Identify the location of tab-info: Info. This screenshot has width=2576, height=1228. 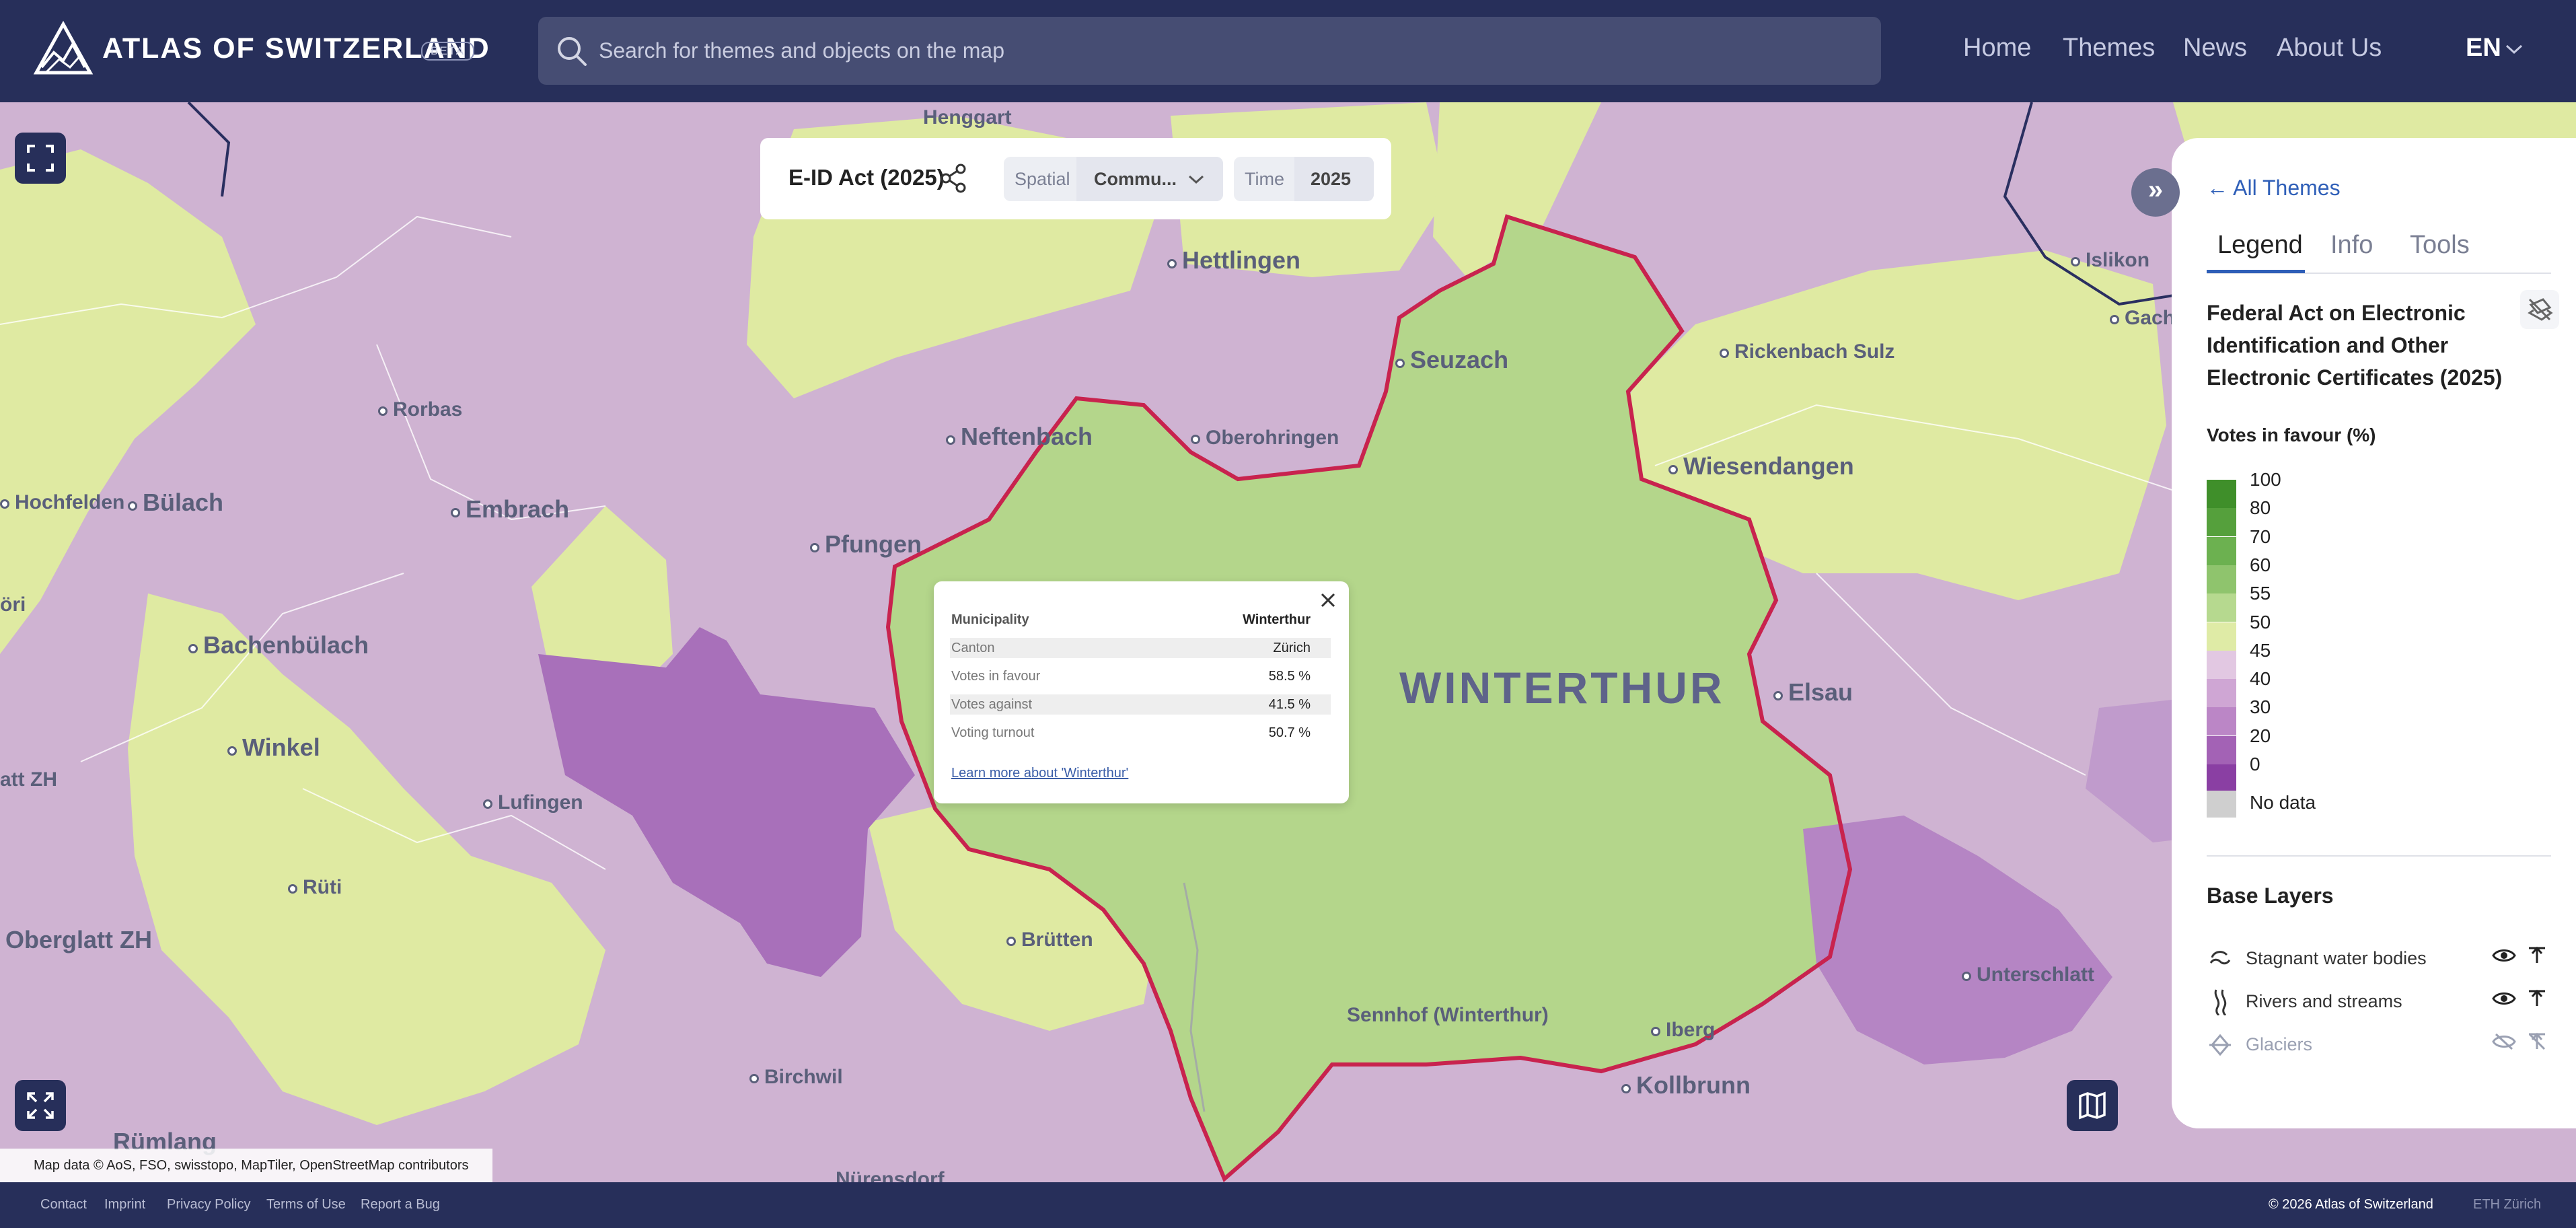
(2351, 246).